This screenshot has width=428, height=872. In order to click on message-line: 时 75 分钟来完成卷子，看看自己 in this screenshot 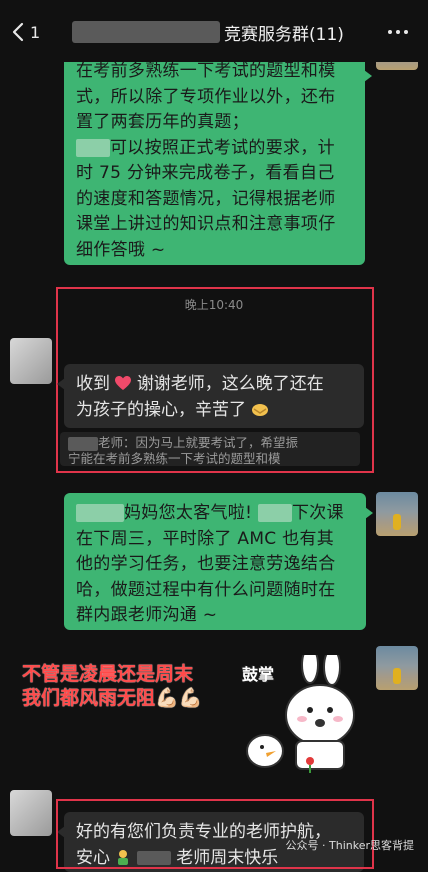, I will do `click(205, 173)`.